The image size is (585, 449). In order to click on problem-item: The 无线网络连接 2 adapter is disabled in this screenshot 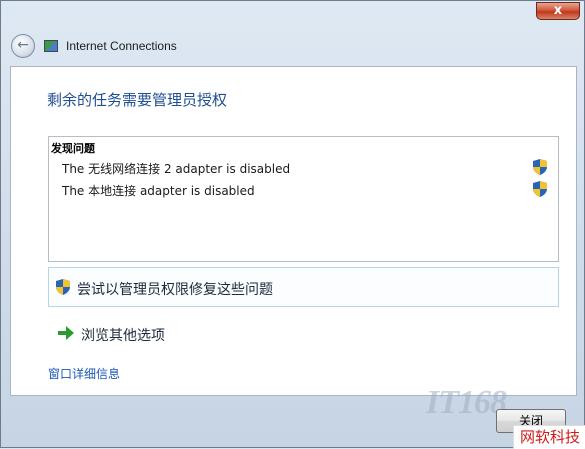, I will do `click(303, 167)`.